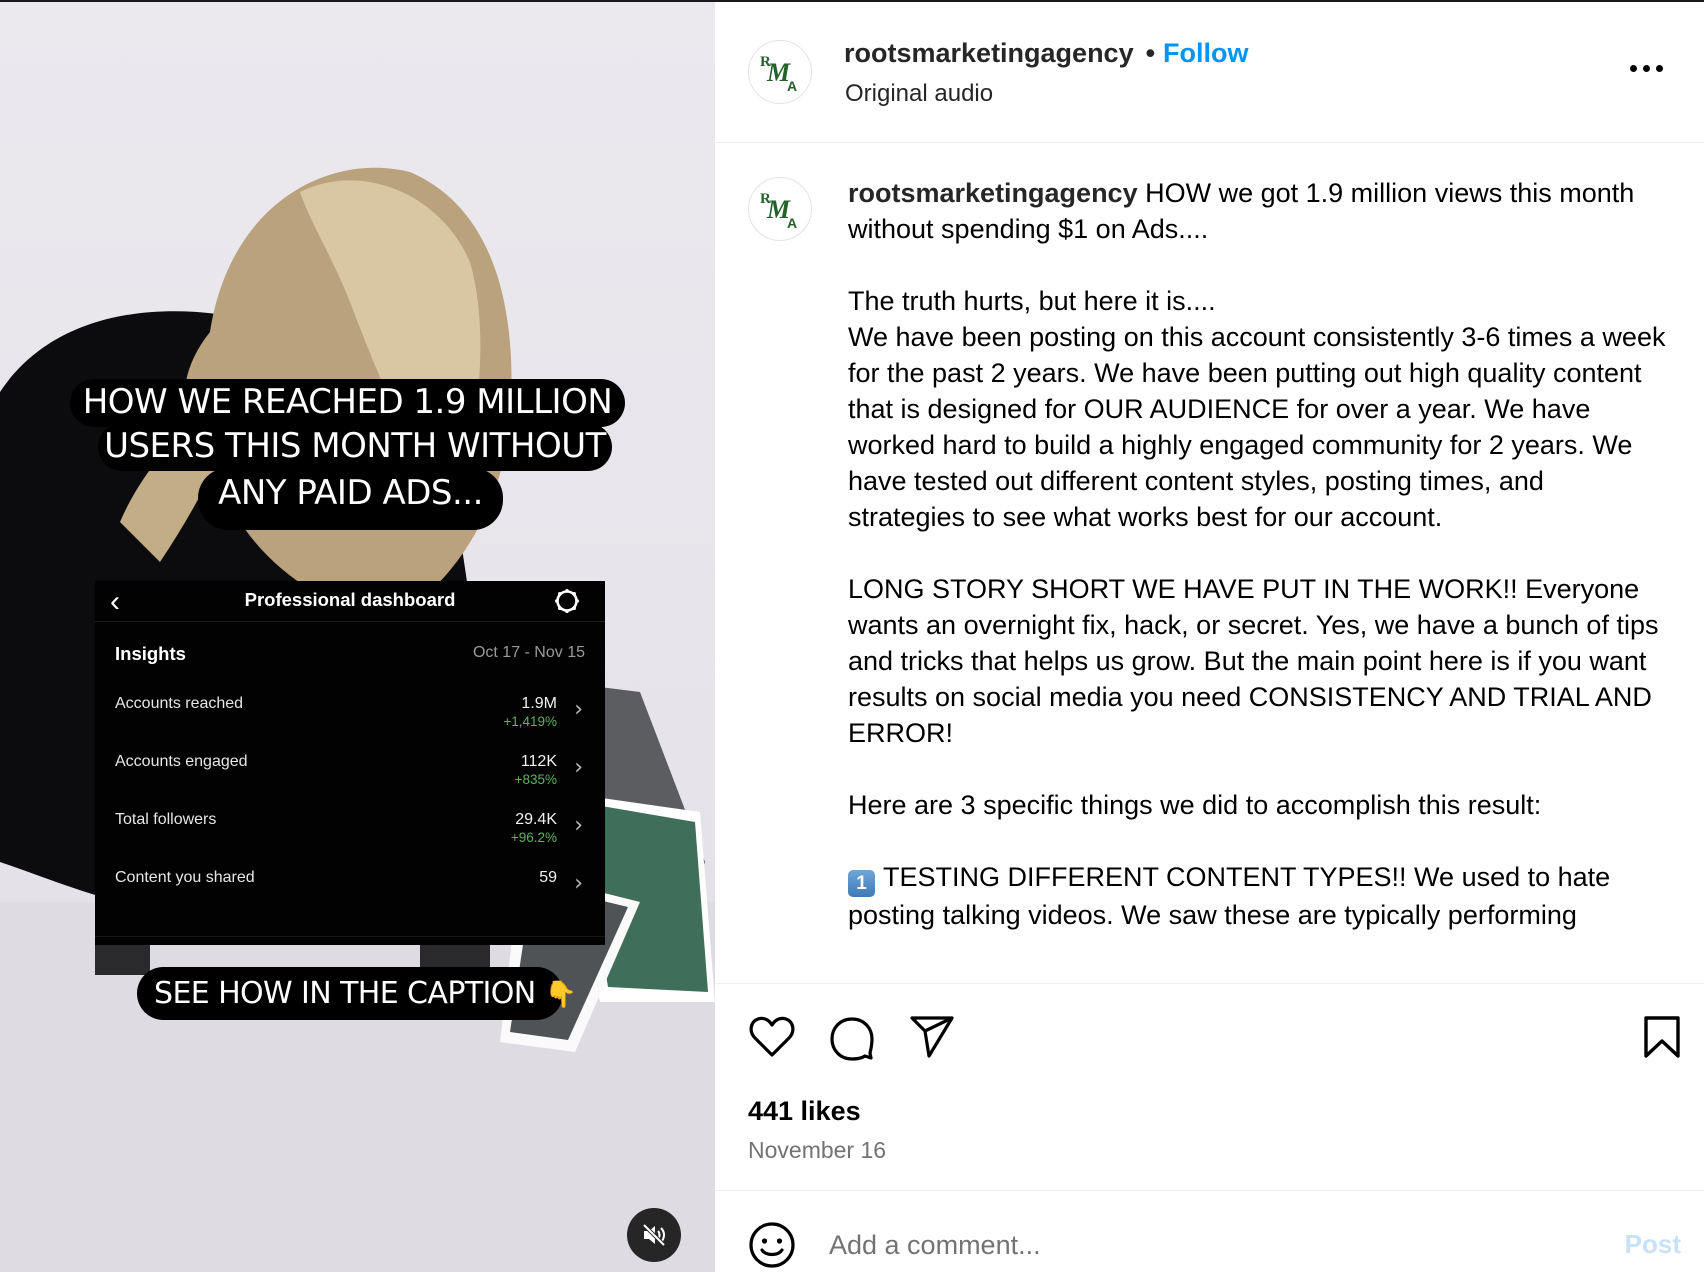 The width and height of the screenshot is (1704, 1272). What do you see at coordinates (567, 601) in the screenshot?
I see `settings-gear-icon` at bounding box center [567, 601].